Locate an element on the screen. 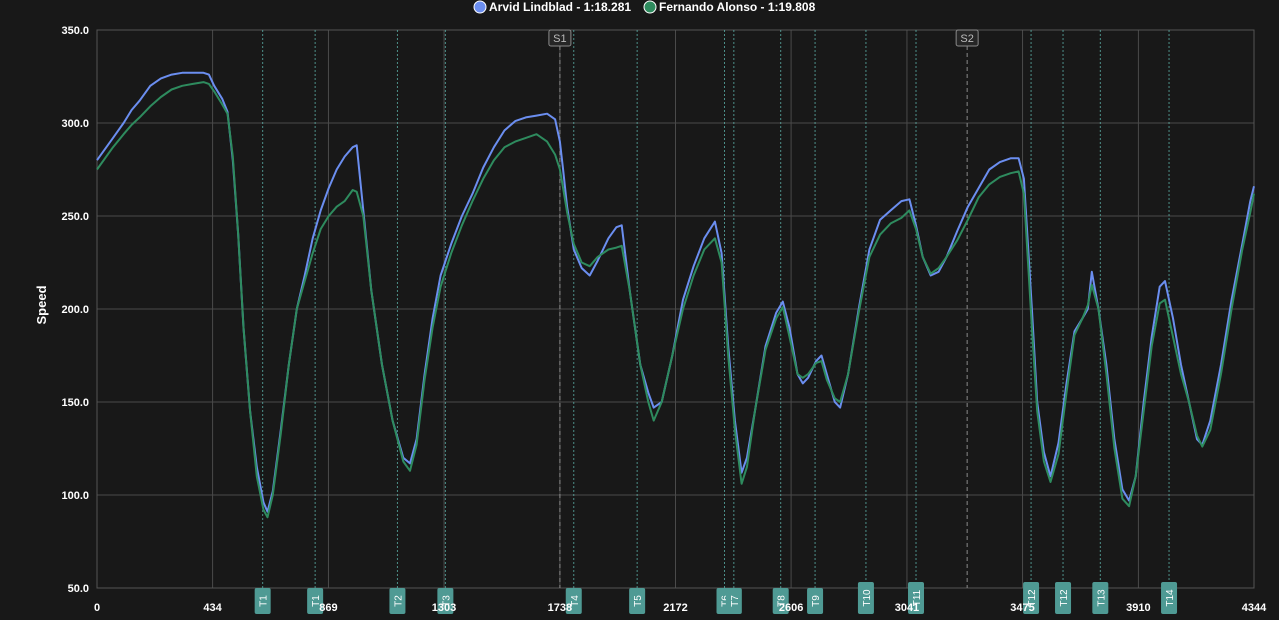 The width and height of the screenshot is (1279, 620). corner-label: T12 is located at coordinates (1064, 598).